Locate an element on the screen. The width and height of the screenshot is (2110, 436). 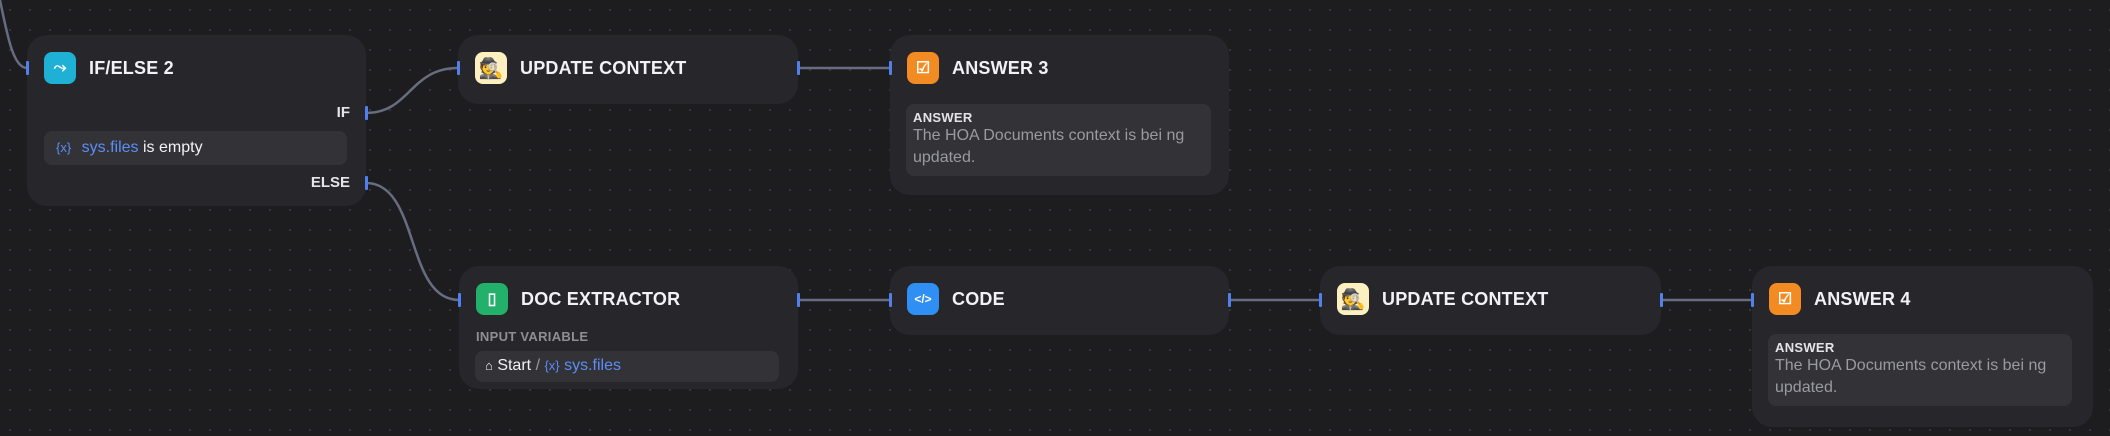
if-output-handle is located at coordinates (366, 113).